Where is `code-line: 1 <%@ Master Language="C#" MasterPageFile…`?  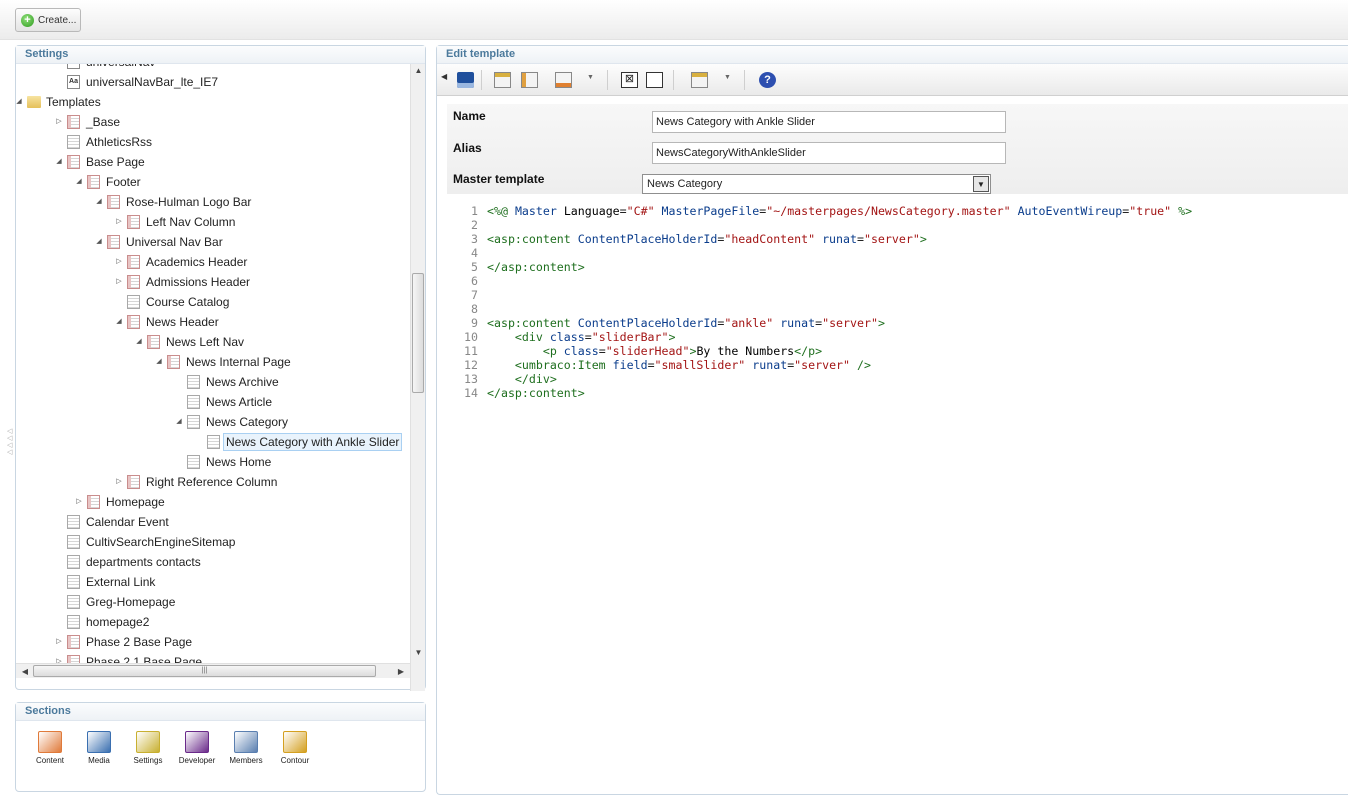 code-line: 1 <%@ Master Language="C#" MasterPageFile… is located at coordinates (832, 211).